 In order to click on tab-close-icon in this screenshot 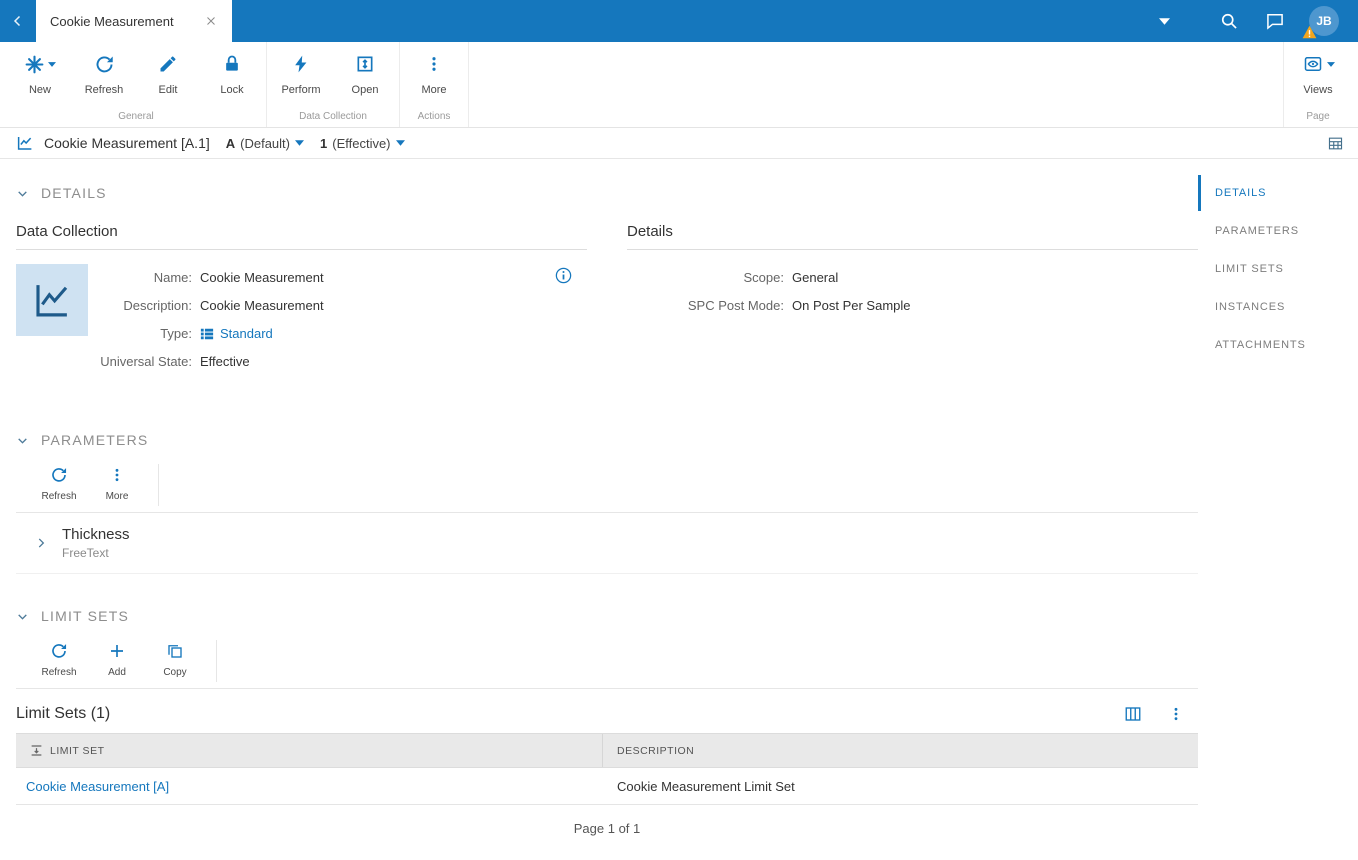, I will do `click(211, 21)`.